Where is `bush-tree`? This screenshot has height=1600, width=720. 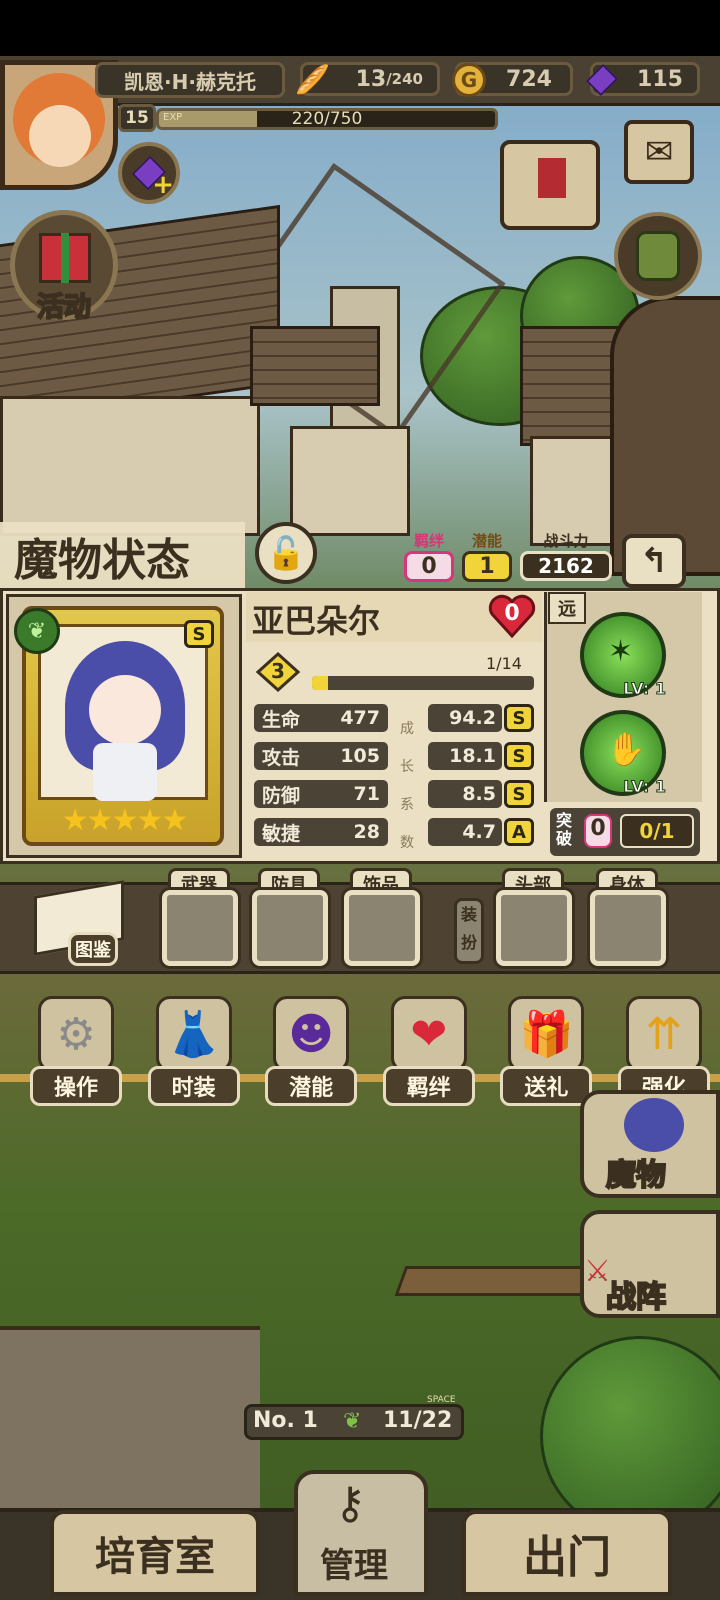
bush-tree is located at coordinates (630, 1436).